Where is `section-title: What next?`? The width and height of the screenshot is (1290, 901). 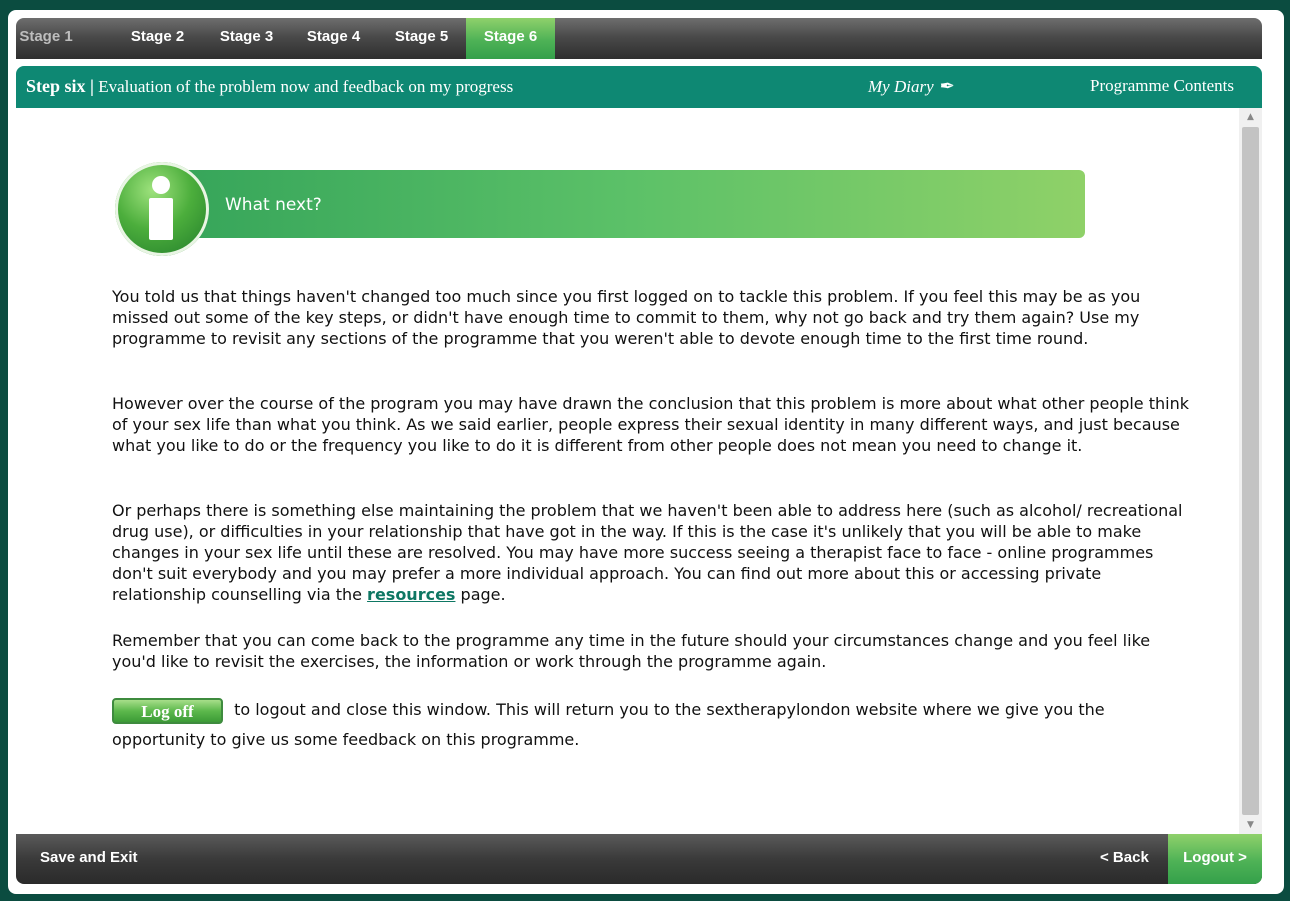 section-title: What next? is located at coordinates (273, 205).